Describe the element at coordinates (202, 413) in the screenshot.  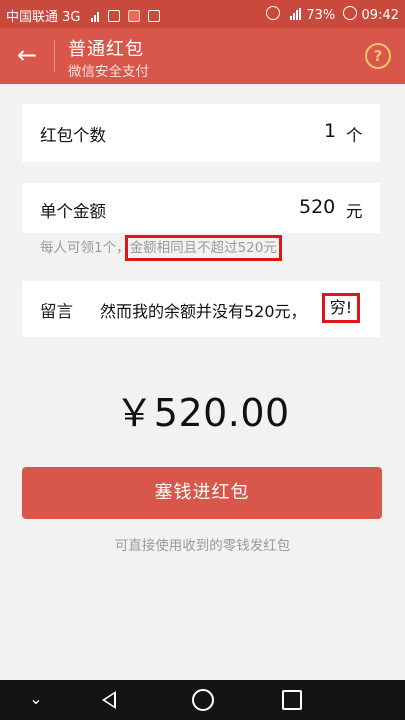
I see `total-amount: ￥520.00` at that location.